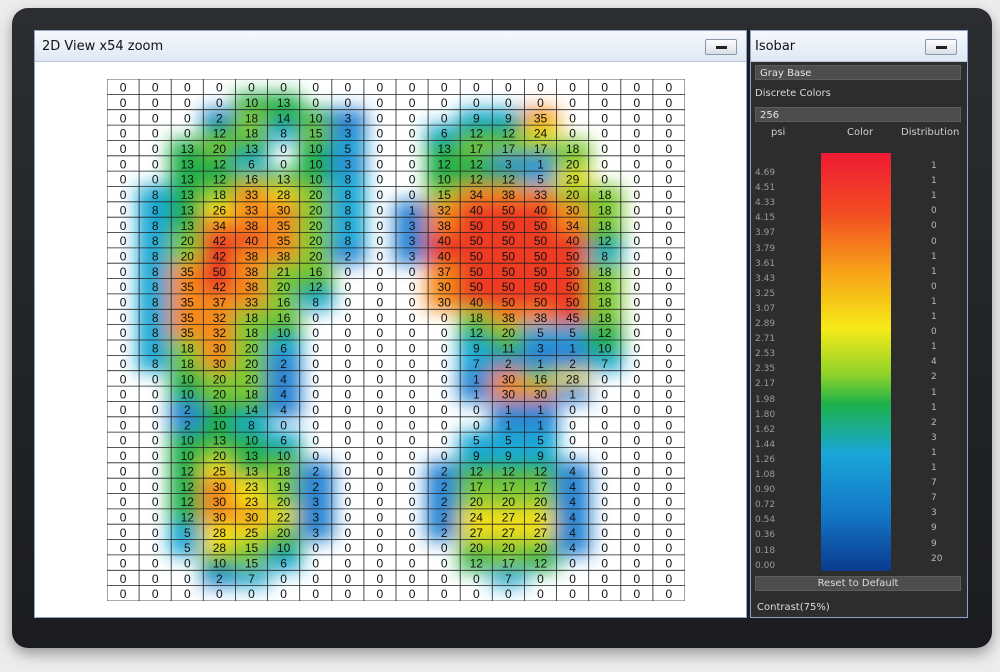 The width and height of the screenshot is (1000, 672). I want to click on reset-to-default-button: Reset to Default, so click(858, 583).